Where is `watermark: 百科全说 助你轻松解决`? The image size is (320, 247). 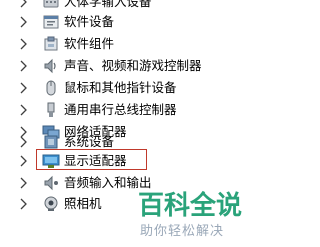
watermark: 百科全说 助你轻松解决 is located at coordinates (195, 215).